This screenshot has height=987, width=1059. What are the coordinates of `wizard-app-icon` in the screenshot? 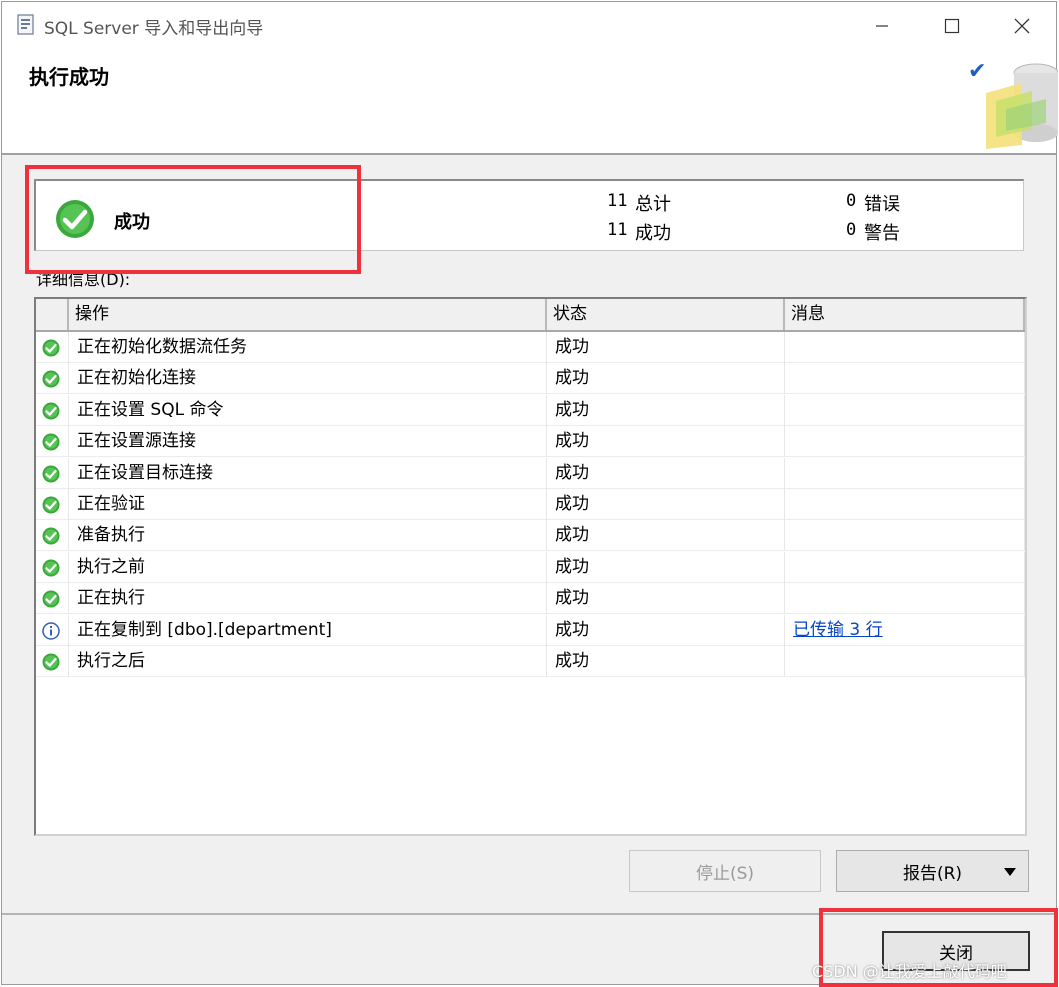 It's located at (25, 24).